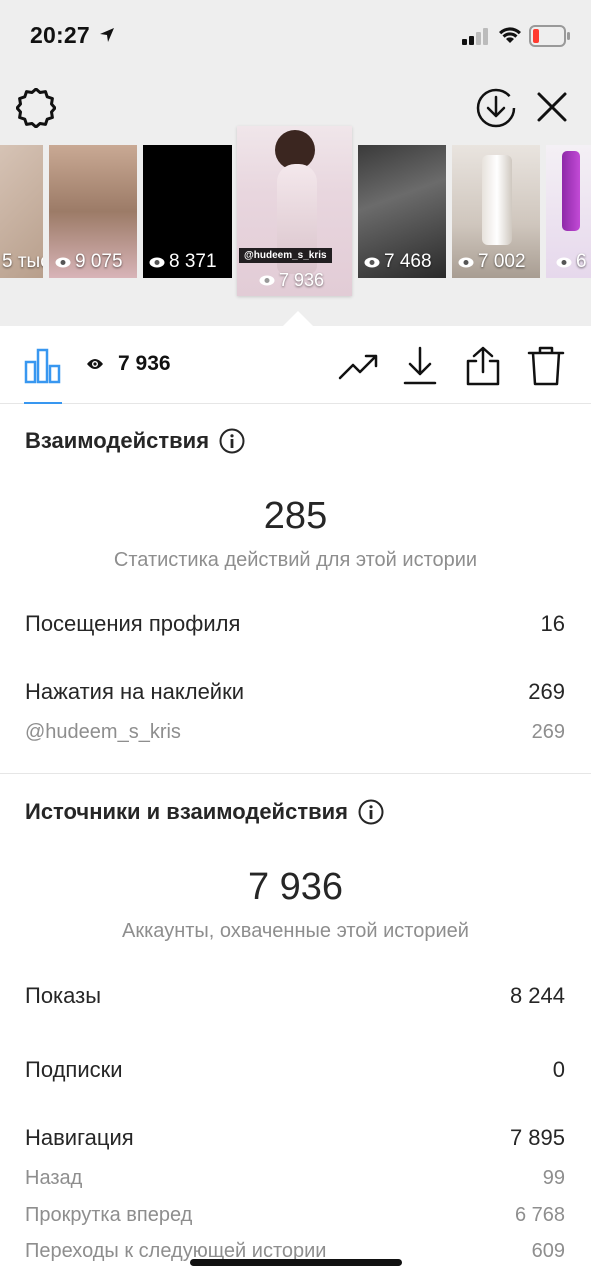 The height and width of the screenshot is (1280, 591). Describe the element at coordinates (107, 35) in the screenshot. I see `location-arrow-icon` at that location.